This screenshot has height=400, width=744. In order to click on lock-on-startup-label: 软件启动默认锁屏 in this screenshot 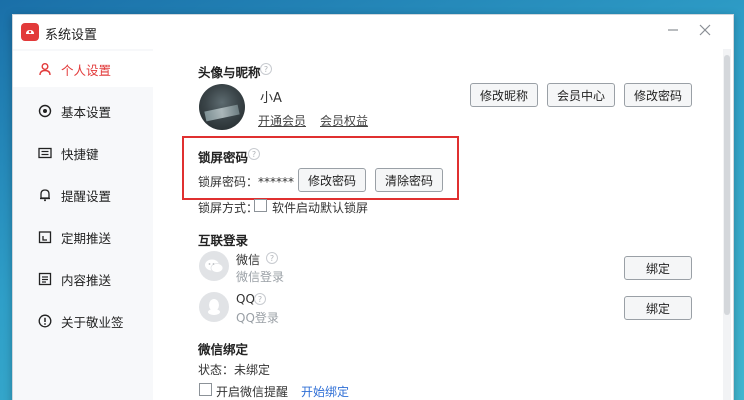, I will do `click(320, 208)`.